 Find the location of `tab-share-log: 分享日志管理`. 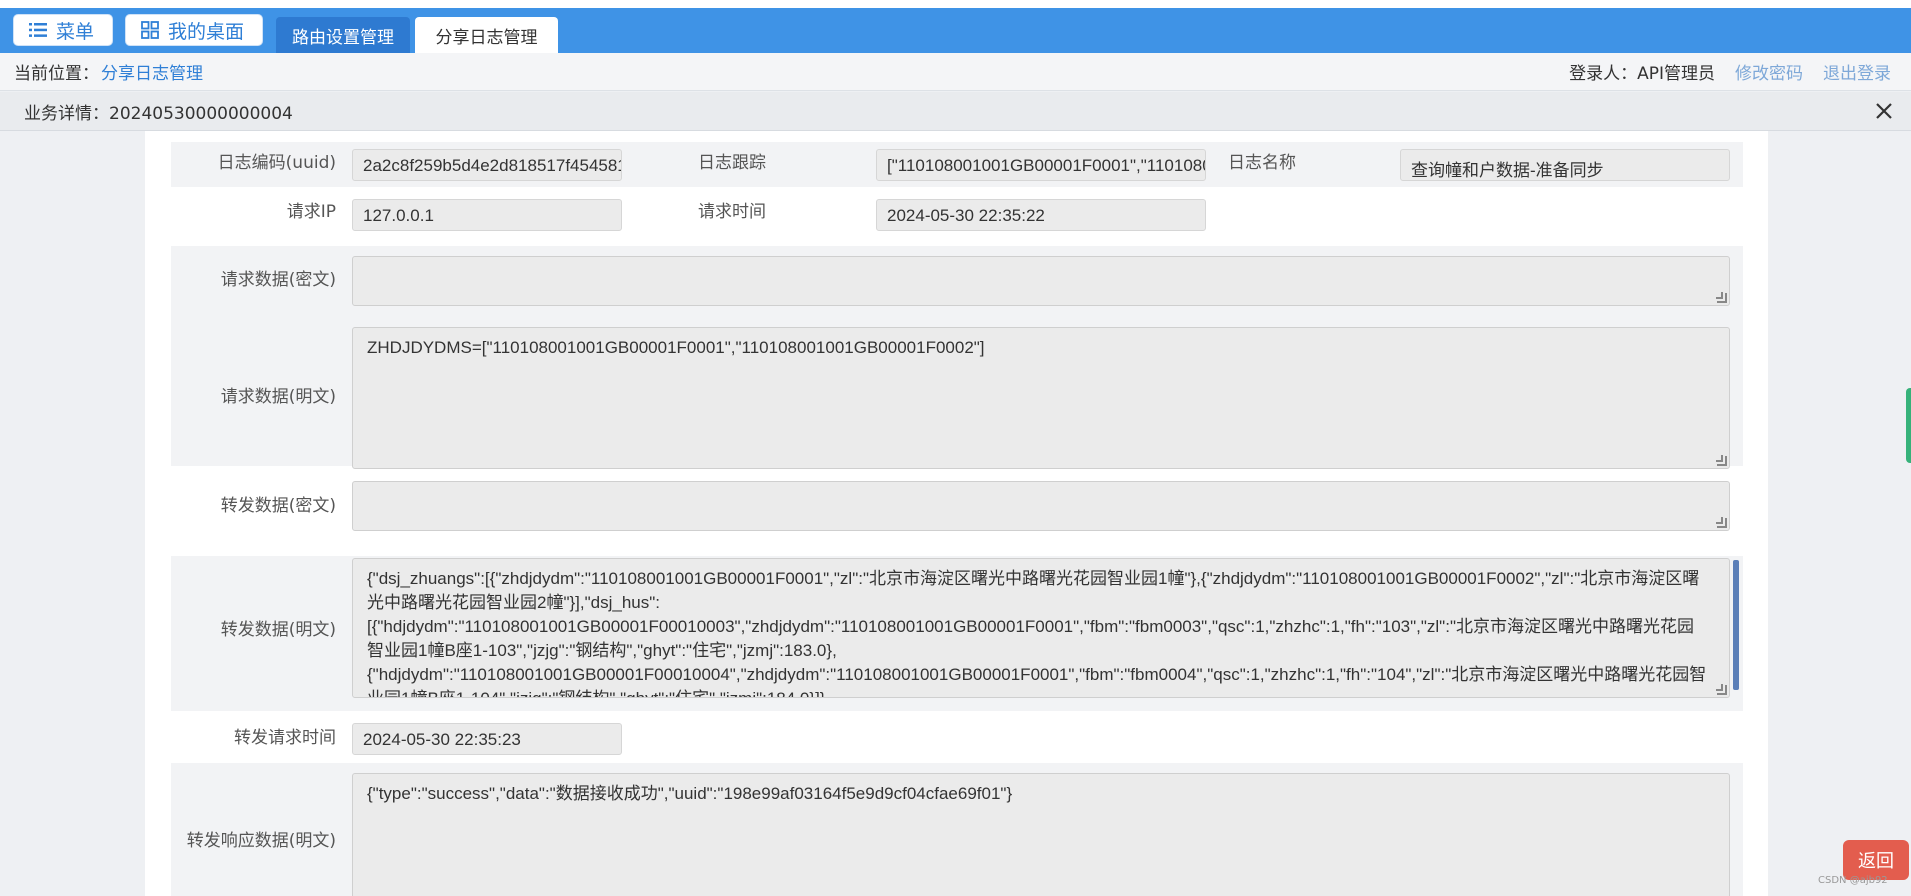

tab-share-log: 分享日志管理 is located at coordinates (486, 35).